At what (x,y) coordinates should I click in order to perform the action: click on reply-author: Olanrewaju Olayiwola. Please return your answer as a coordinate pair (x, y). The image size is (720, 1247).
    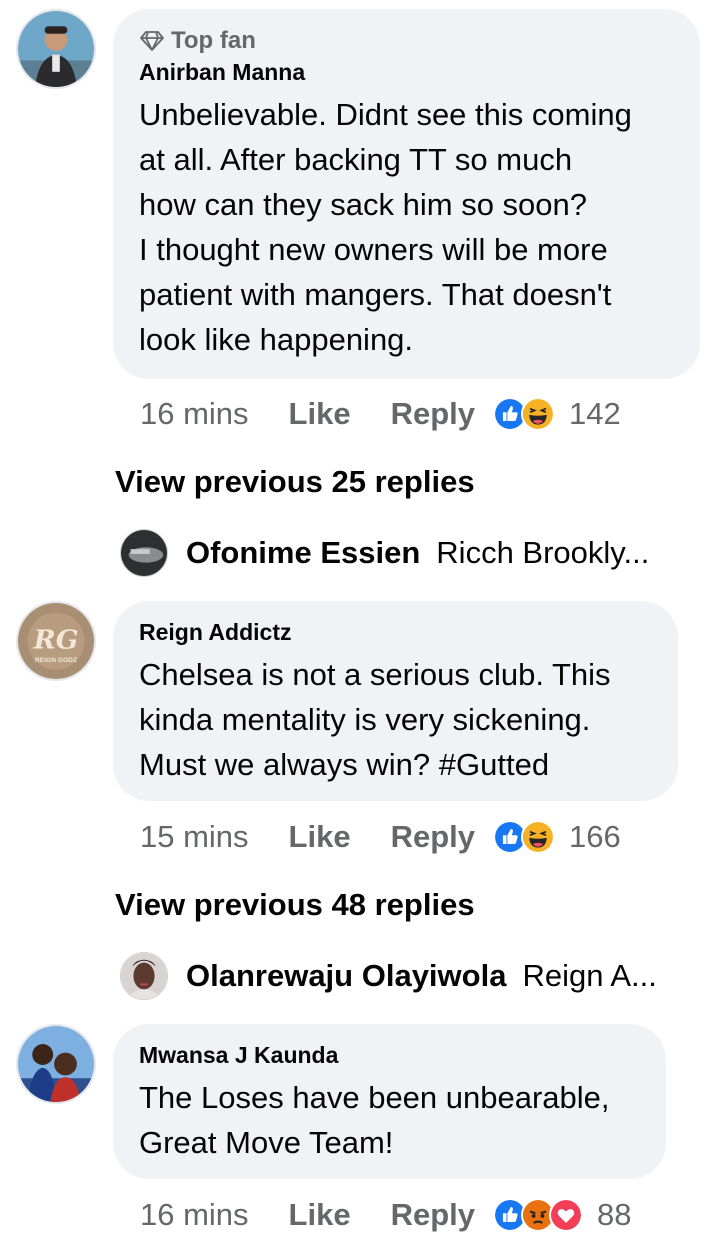
    Looking at the image, I should click on (346, 976).